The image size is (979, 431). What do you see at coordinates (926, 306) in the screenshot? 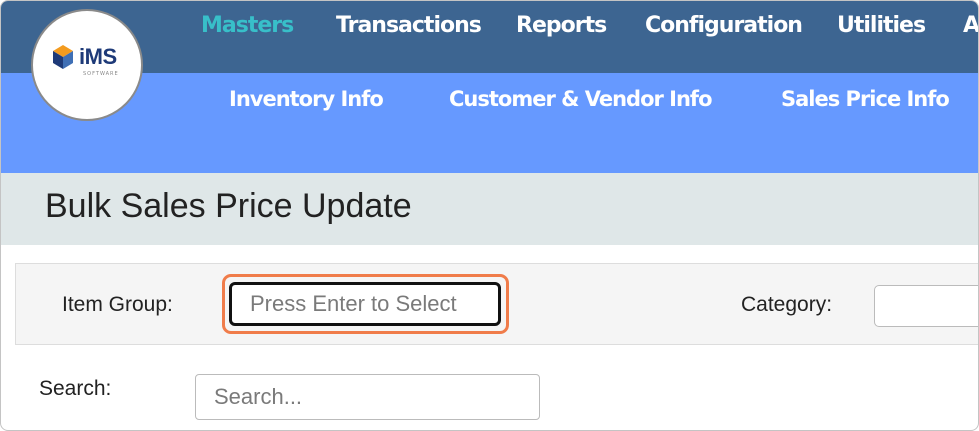
I see `category-select` at bounding box center [926, 306].